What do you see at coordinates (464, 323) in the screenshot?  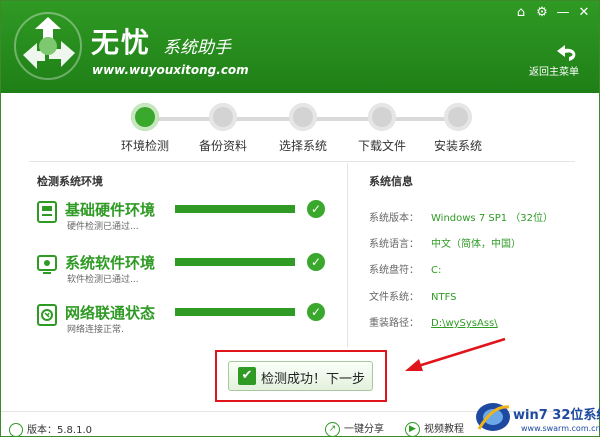 I see `install-path-link: D:\wySysAss\` at bounding box center [464, 323].